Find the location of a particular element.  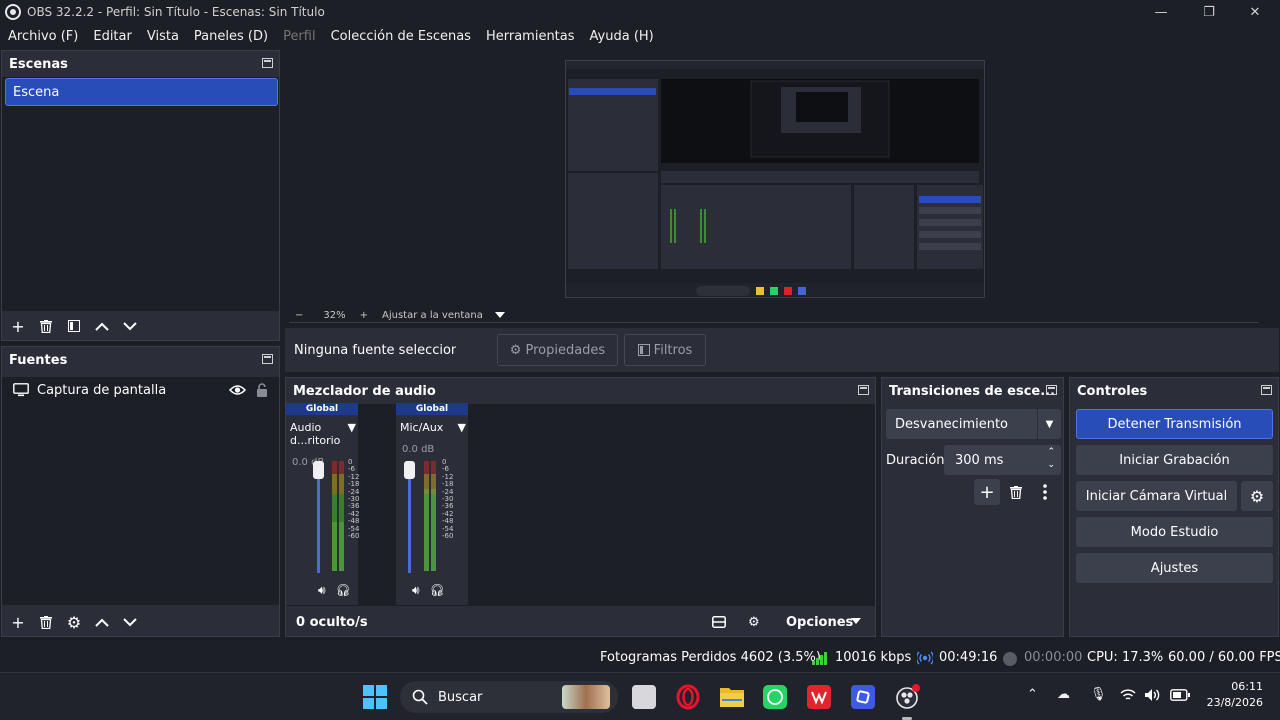

transition-select: Desvanecimiento ▼ is located at coordinates (973, 424).